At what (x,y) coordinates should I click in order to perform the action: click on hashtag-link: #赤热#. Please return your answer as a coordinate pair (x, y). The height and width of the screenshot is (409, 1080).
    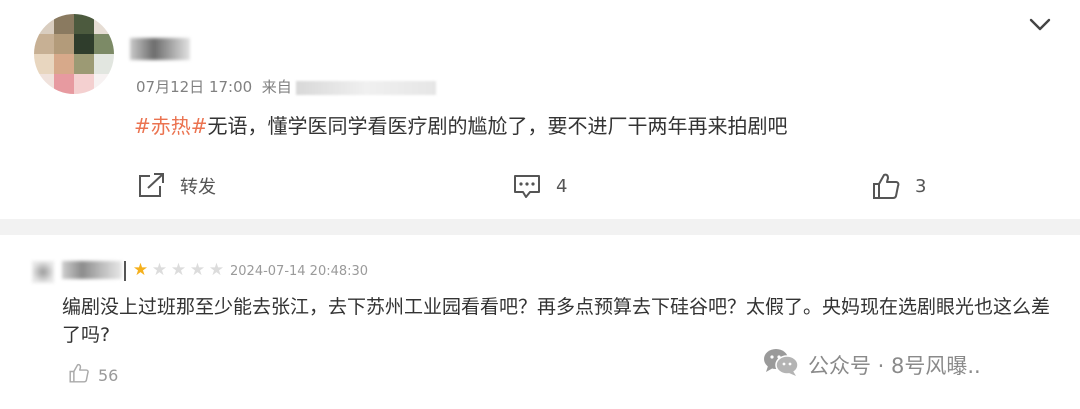
    Looking at the image, I should click on (171, 126).